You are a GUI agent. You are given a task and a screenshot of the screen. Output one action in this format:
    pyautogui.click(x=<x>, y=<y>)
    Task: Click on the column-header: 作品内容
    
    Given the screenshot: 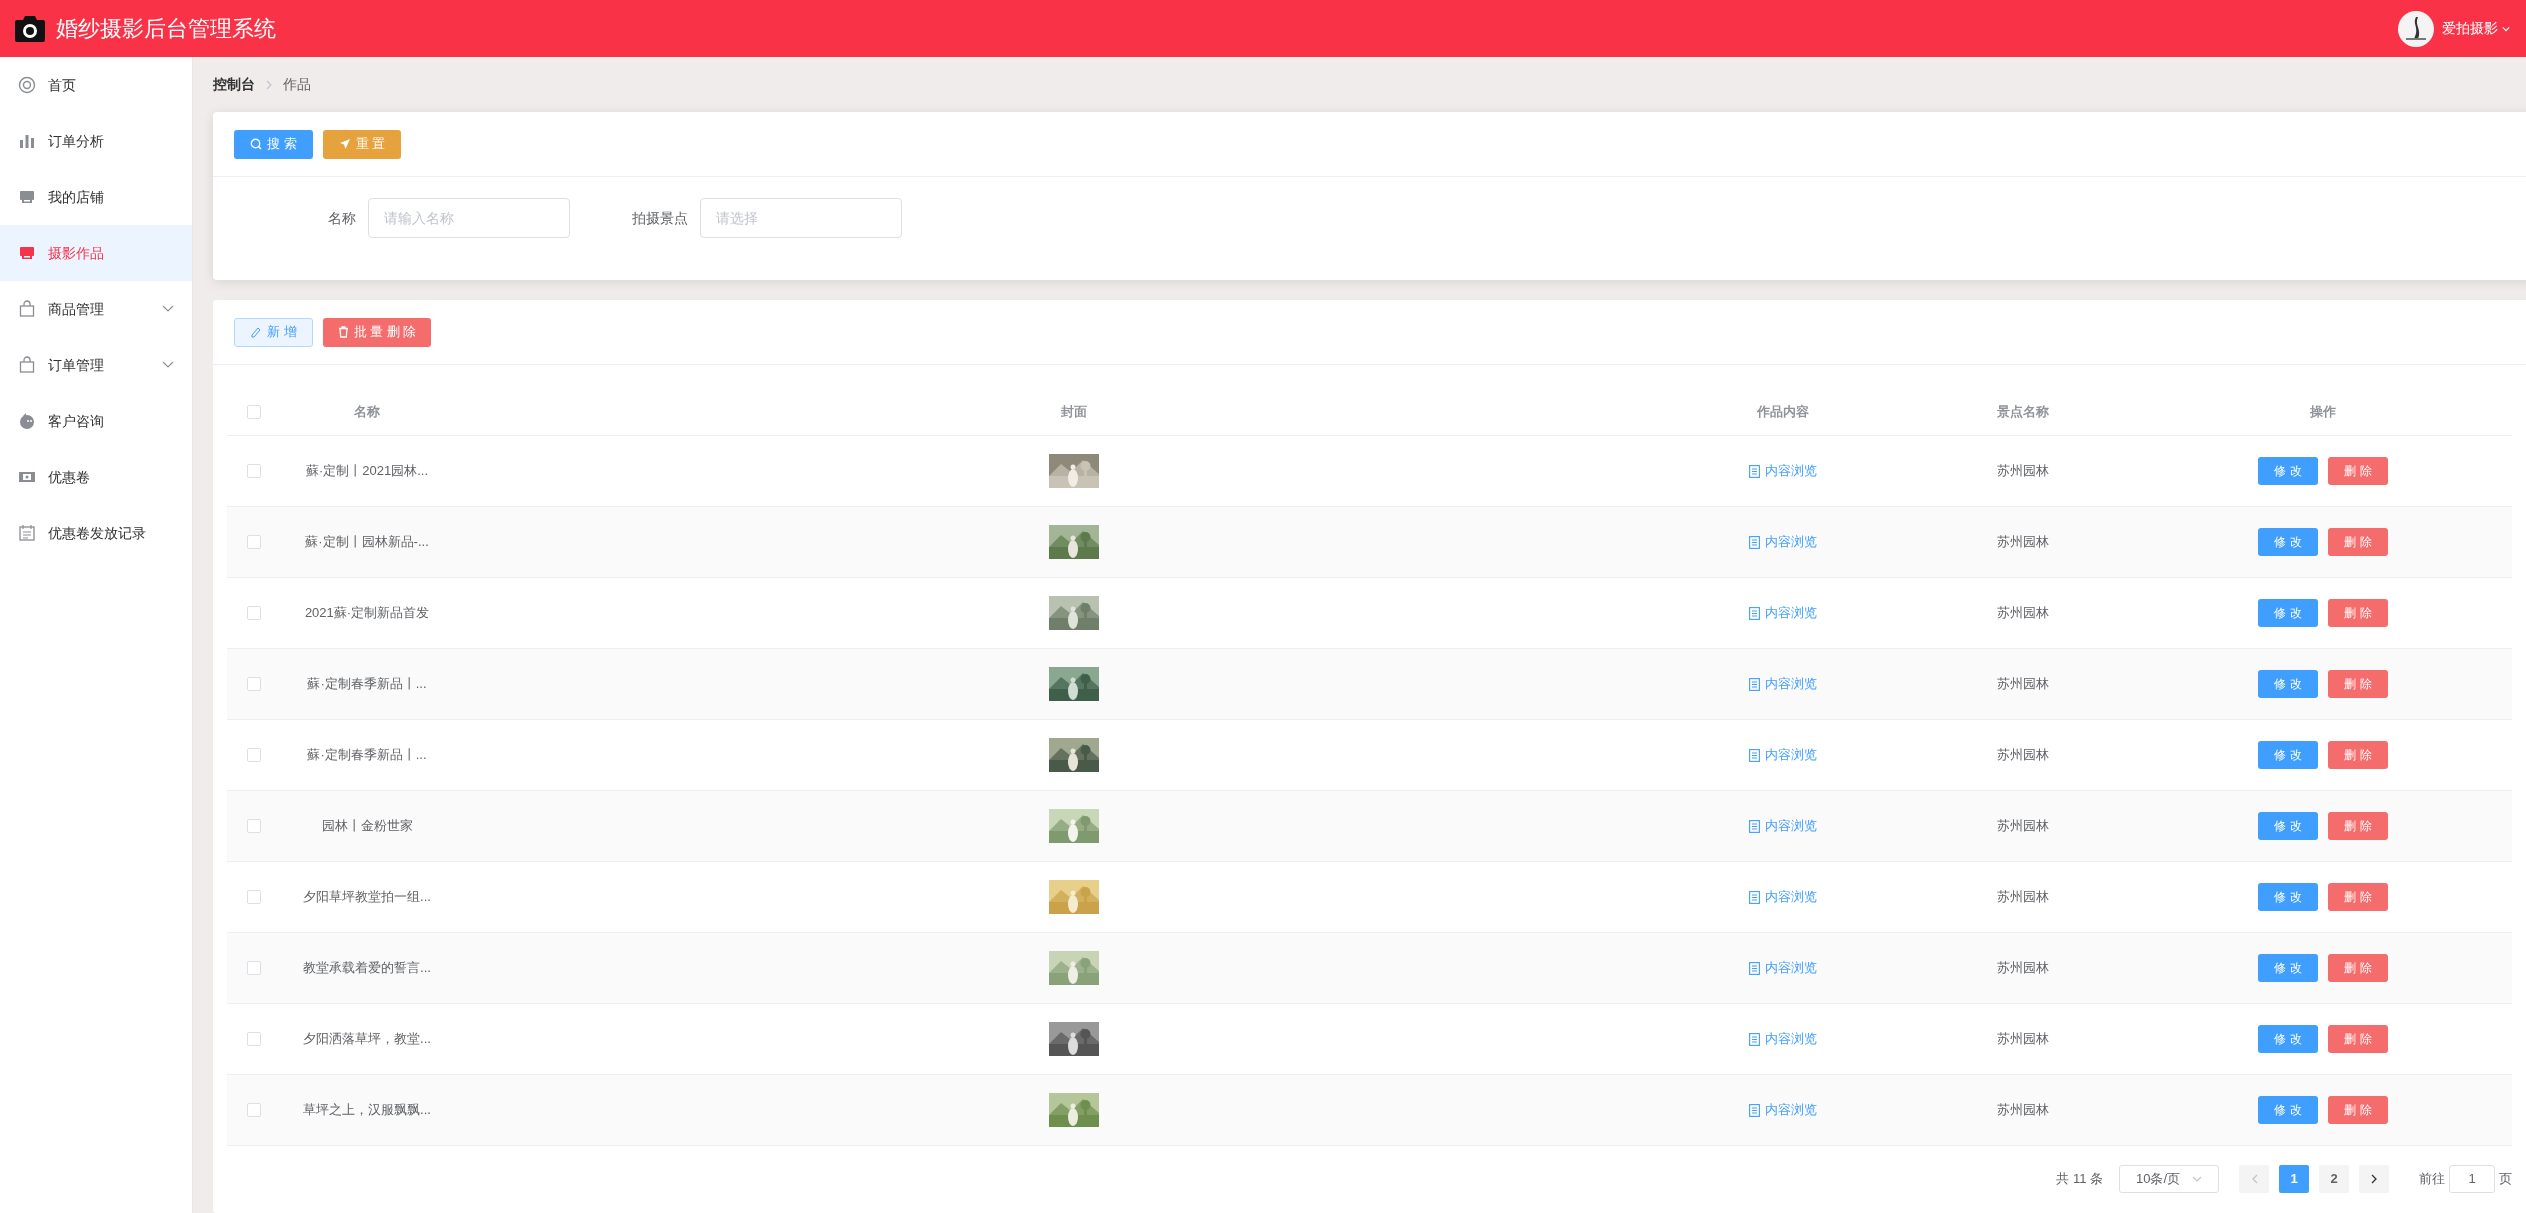 What is the action you would take?
    pyautogui.click(x=1783, y=411)
    